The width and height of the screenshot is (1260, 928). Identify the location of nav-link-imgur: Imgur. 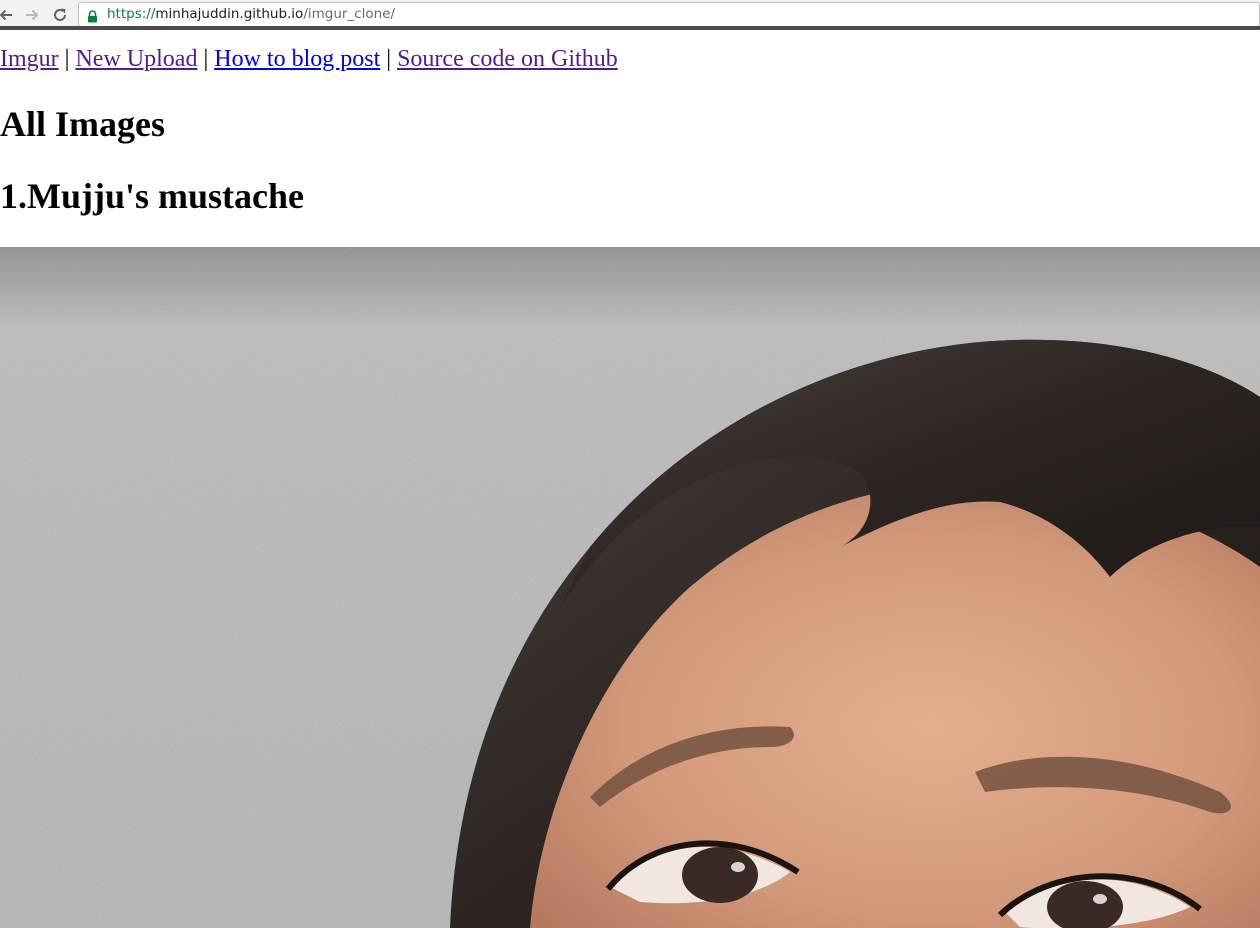
(29, 59).